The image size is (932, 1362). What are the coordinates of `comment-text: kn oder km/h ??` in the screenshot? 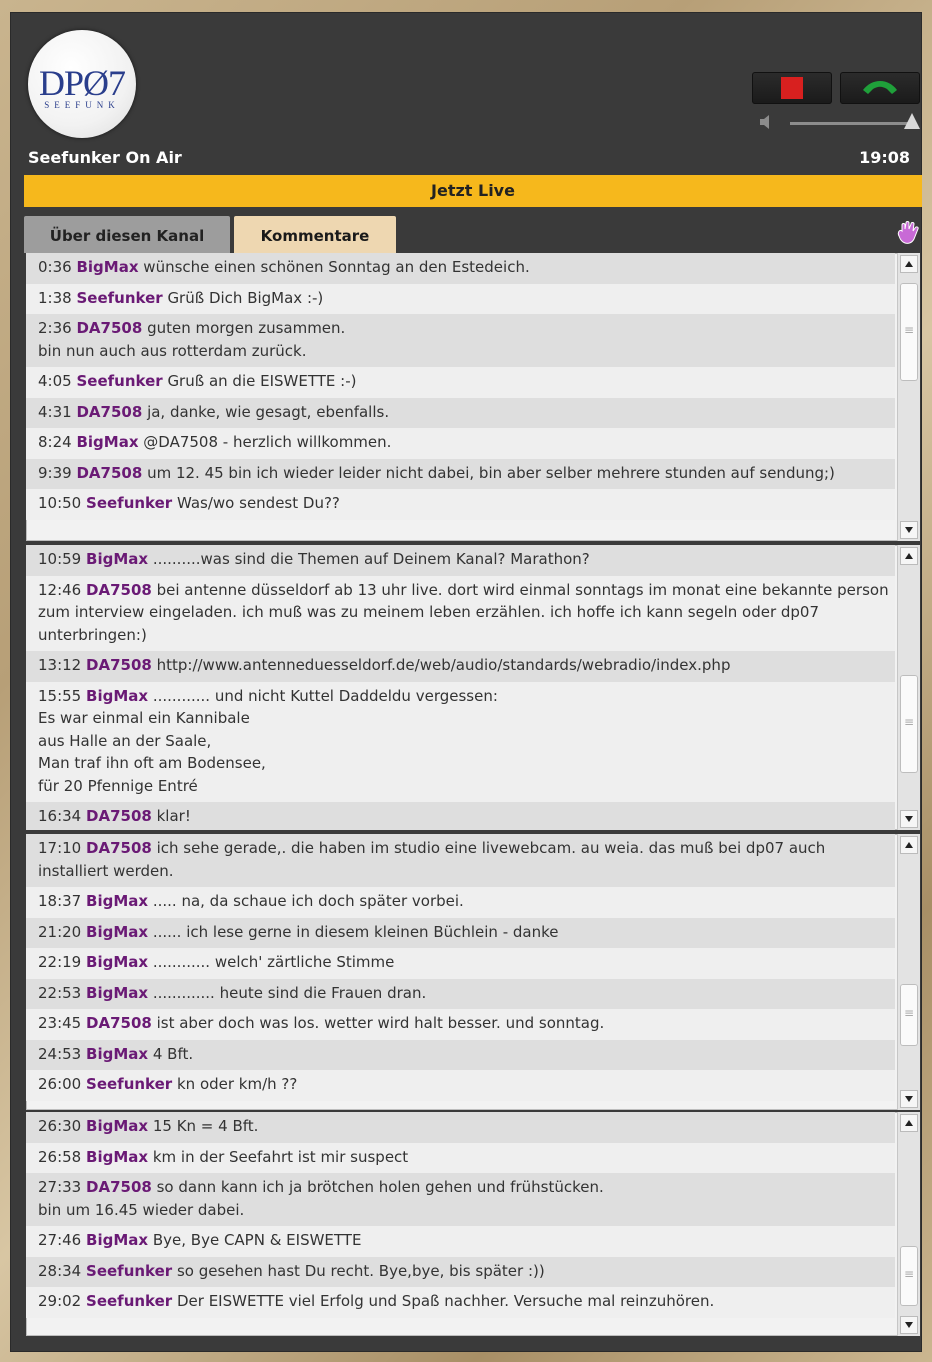 It's located at (237, 1084).